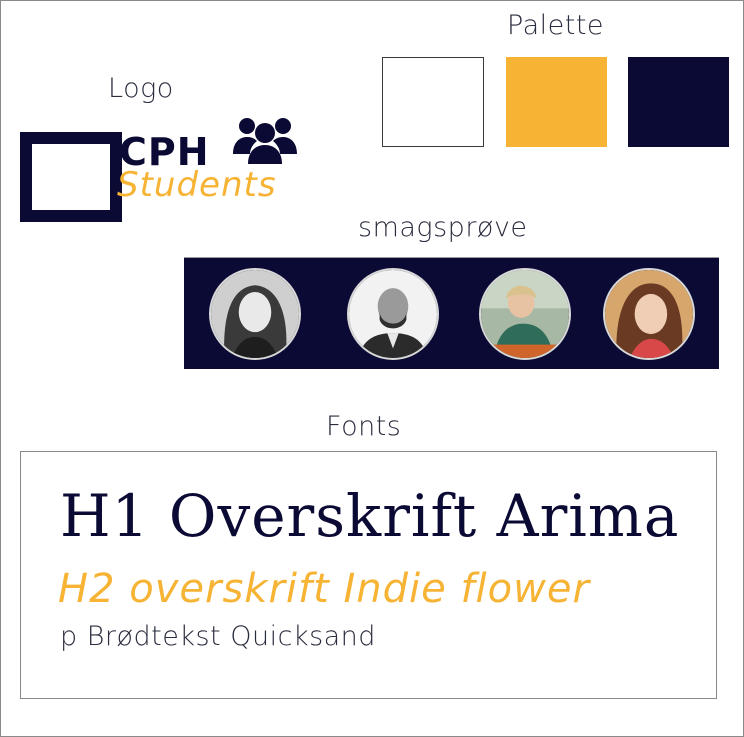 The image size is (744, 737). What do you see at coordinates (433, 102) in the screenshot?
I see `palette-swatch-white` at bounding box center [433, 102].